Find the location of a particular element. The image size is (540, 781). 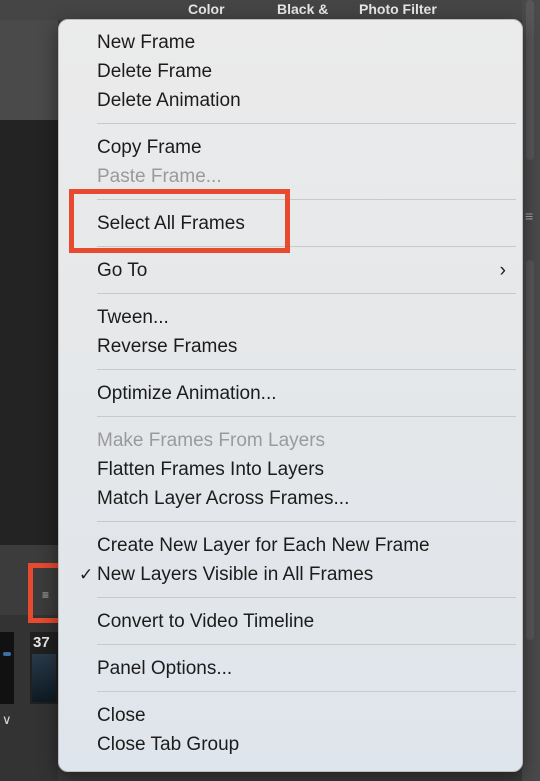

black-and-white-label: Black & is located at coordinates (302, 9).